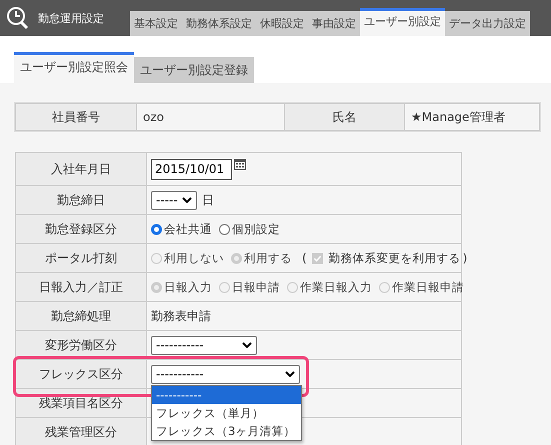  What do you see at coordinates (174, 200) in the screenshot?
I see `select-field: -----` at bounding box center [174, 200].